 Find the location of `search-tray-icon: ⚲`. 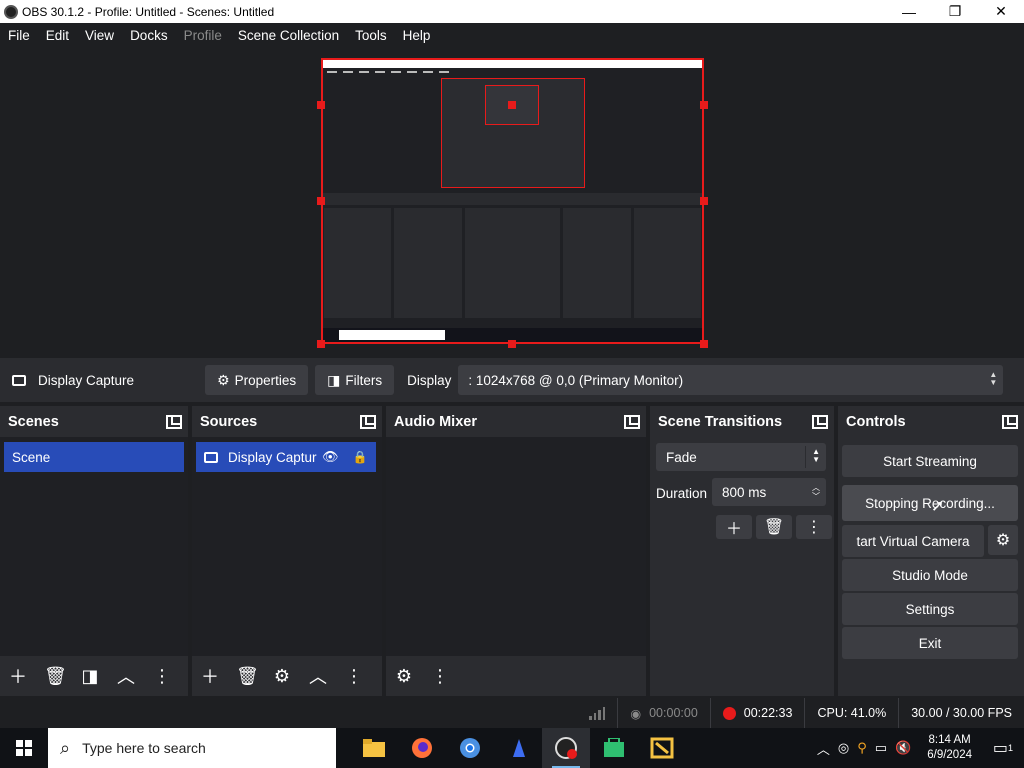

search-tray-icon: ⚲ is located at coordinates (862, 748).